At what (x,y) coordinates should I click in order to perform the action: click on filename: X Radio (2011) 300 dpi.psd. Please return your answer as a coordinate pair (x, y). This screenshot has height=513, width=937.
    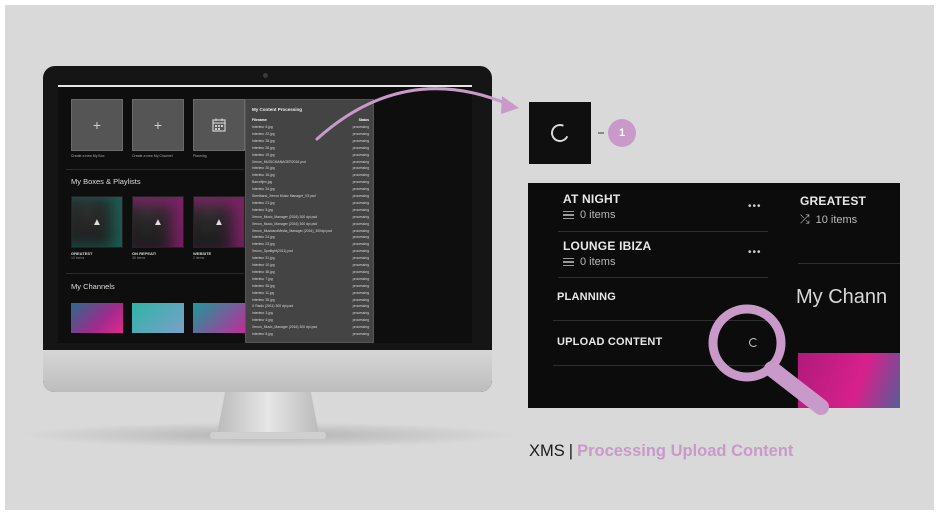
    Looking at the image, I should click on (273, 306).